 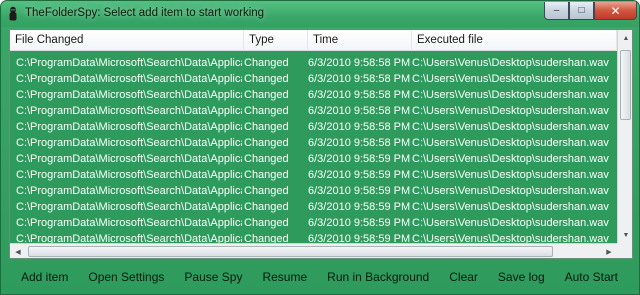 What do you see at coordinates (591, 277) in the screenshot?
I see `auto-start-button: Auto Start` at bounding box center [591, 277].